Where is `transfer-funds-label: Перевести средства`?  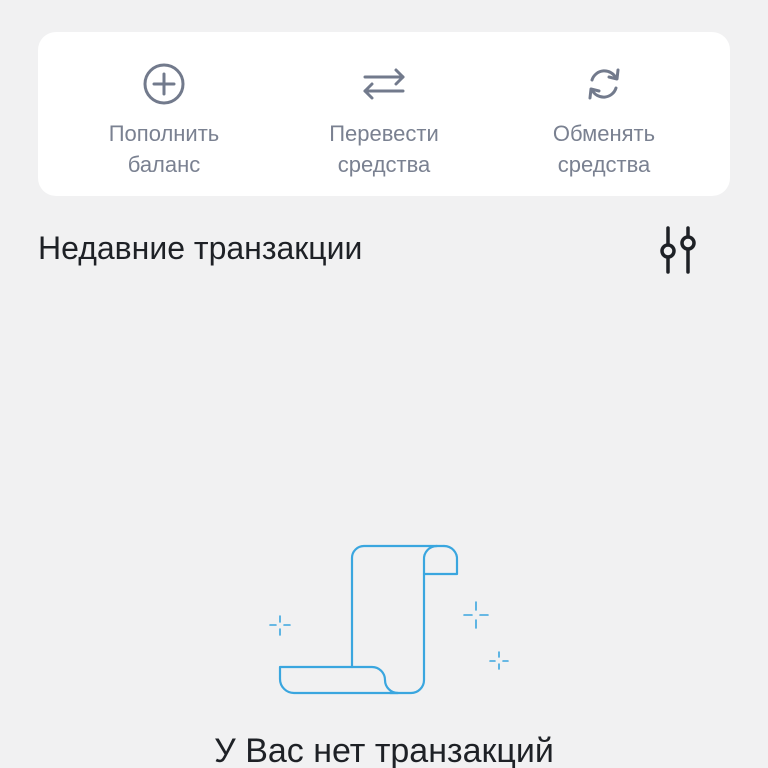 transfer-funds-label: Перевести средства is located at coordinates (384, 149).